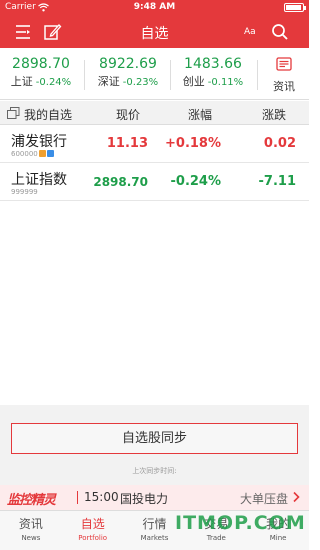 The height and width of the screenshot is (550, 320). What do you see at coordinates (154, 182) in the screenshot?
I see `table-row: 上证指数 999999 2898.70 -0.24% -7.11` at bounding box center [154, 182].